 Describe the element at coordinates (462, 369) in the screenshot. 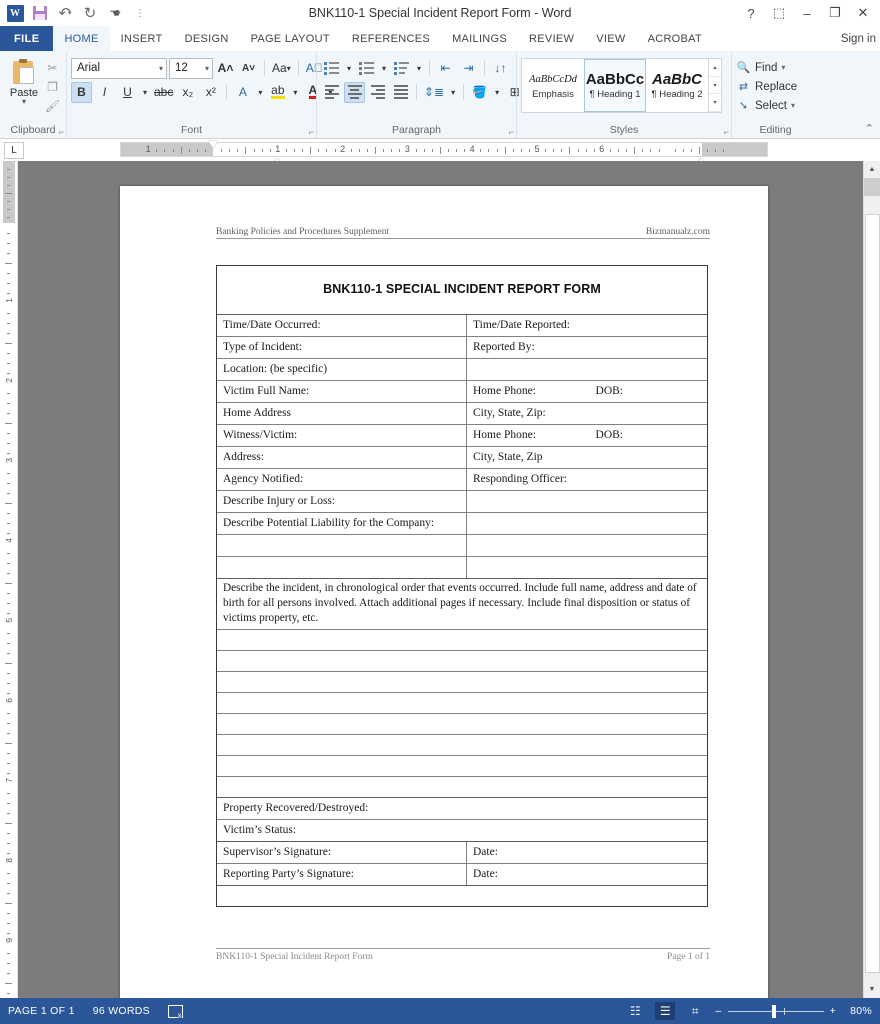

I see `table-row: Location: (be specific)` at that location.